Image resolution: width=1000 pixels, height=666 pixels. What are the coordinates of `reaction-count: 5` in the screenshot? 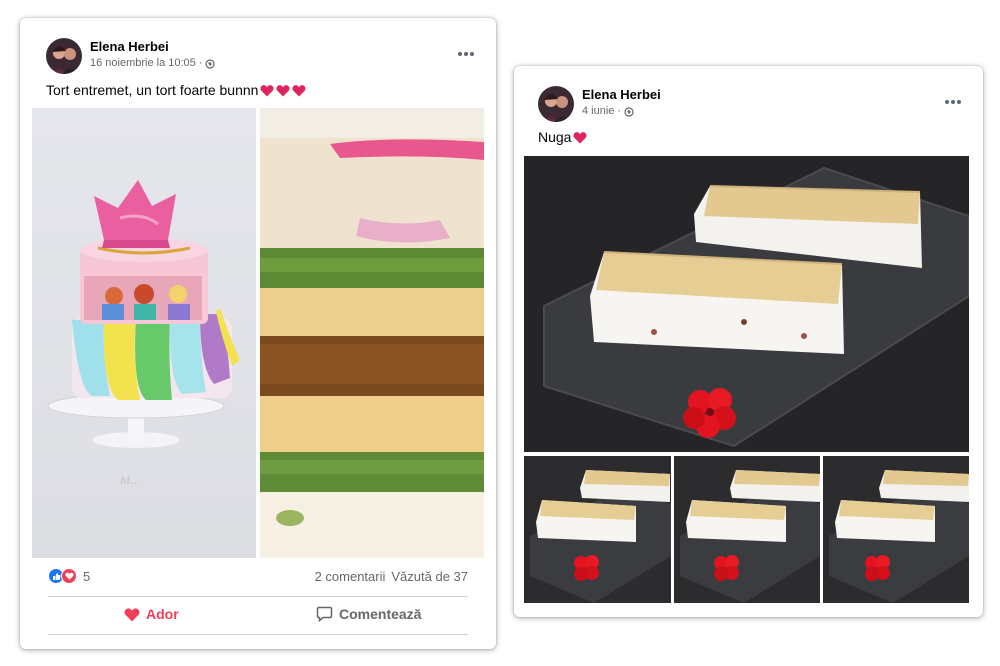 It's located at (87, 576).